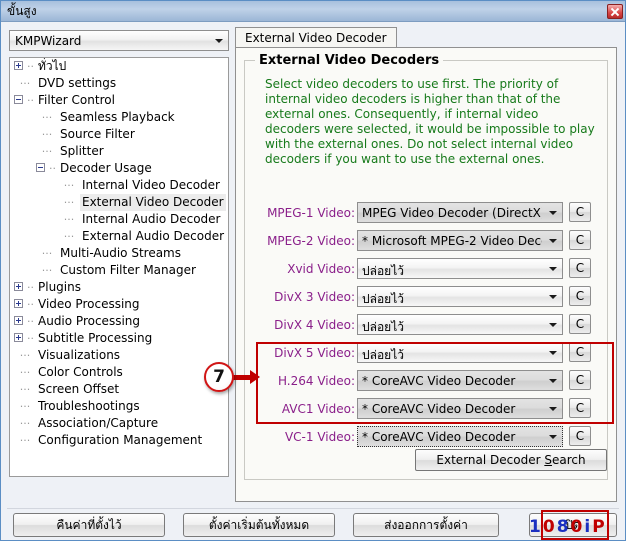 The image size is (626, 541). What do you see at coordinates (119, 236) in the screenshot?
I see `tree-item: ··· External Audio Decoder` at bounding box center [119, 236].